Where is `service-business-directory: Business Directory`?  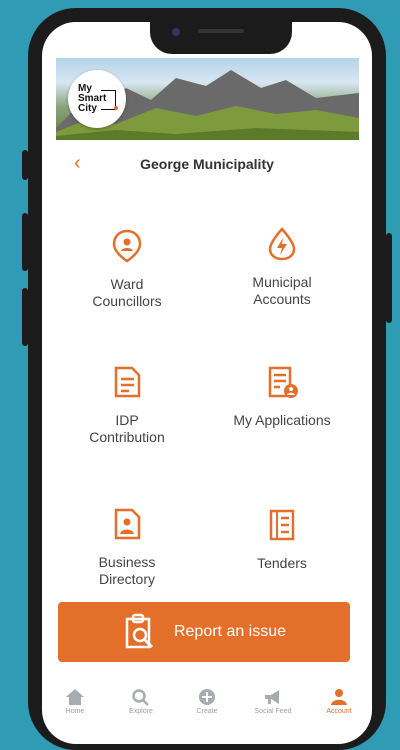
service-business-directory: Business Directory is located at coordinates (127, 547).